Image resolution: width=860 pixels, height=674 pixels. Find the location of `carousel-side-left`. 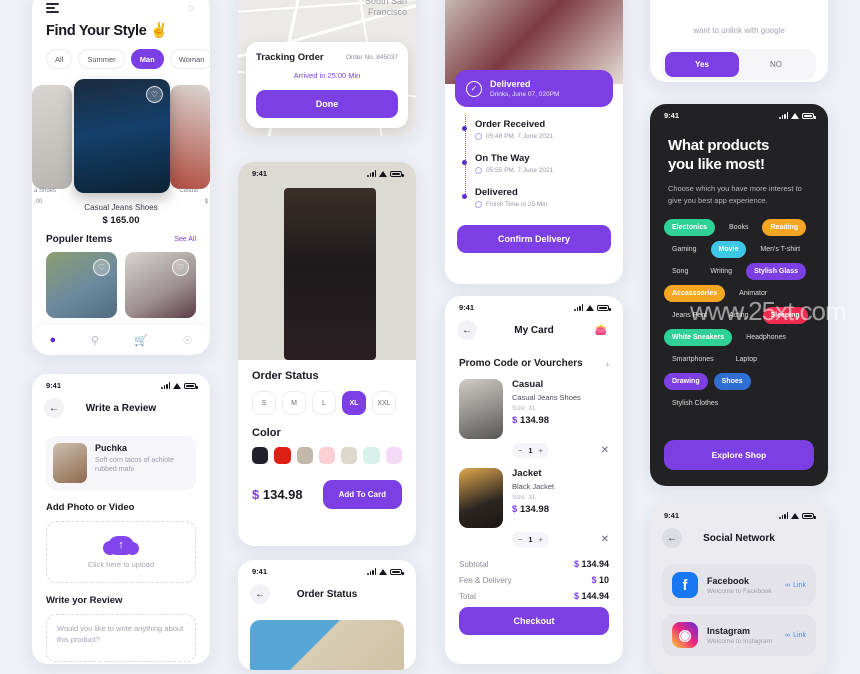

carousel-side-left is located at coordinates (52, 137).